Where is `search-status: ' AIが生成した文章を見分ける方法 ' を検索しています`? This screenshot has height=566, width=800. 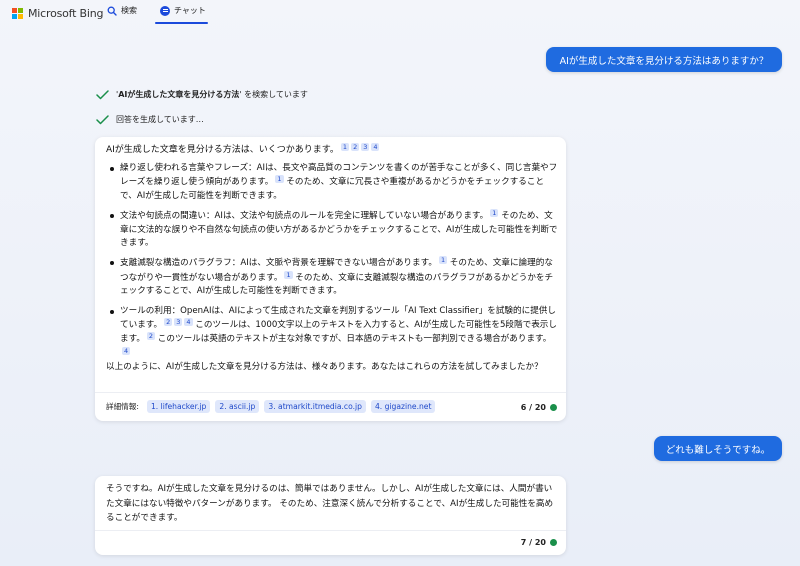 search-status: ' AIが生成した文章を見分ける方法 ' を検索しています is located at coordinates (202, 94).